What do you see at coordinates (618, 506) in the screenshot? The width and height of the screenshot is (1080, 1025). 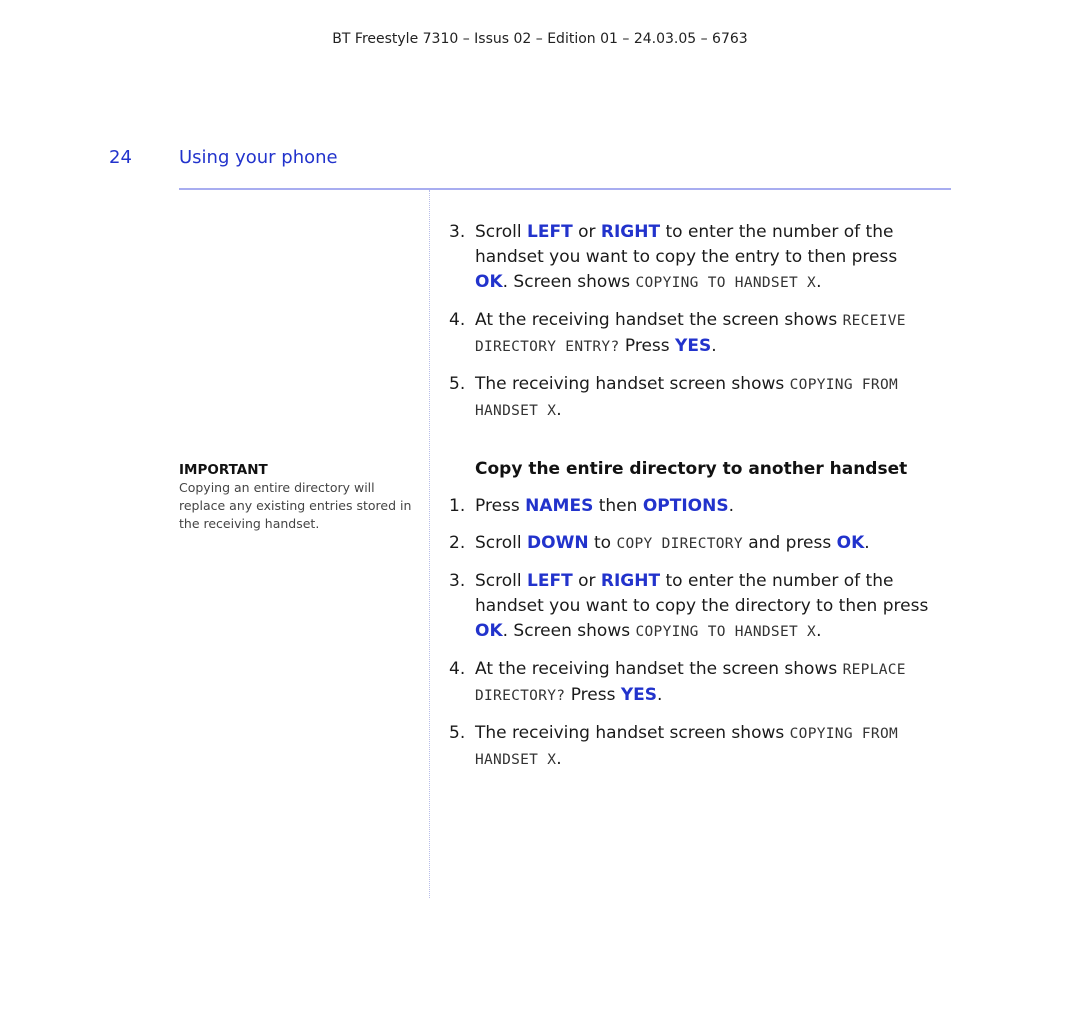 I see `step-text: then` at bounding box center [618, 506].